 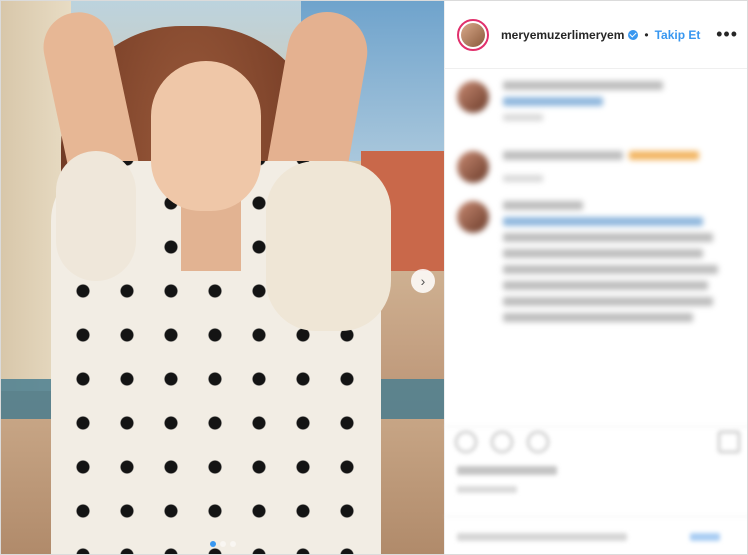 What do you see at coordinates (727, 34) in the screenshot?
I see `more-options-icon: •••` at bounding box center [727, 34].